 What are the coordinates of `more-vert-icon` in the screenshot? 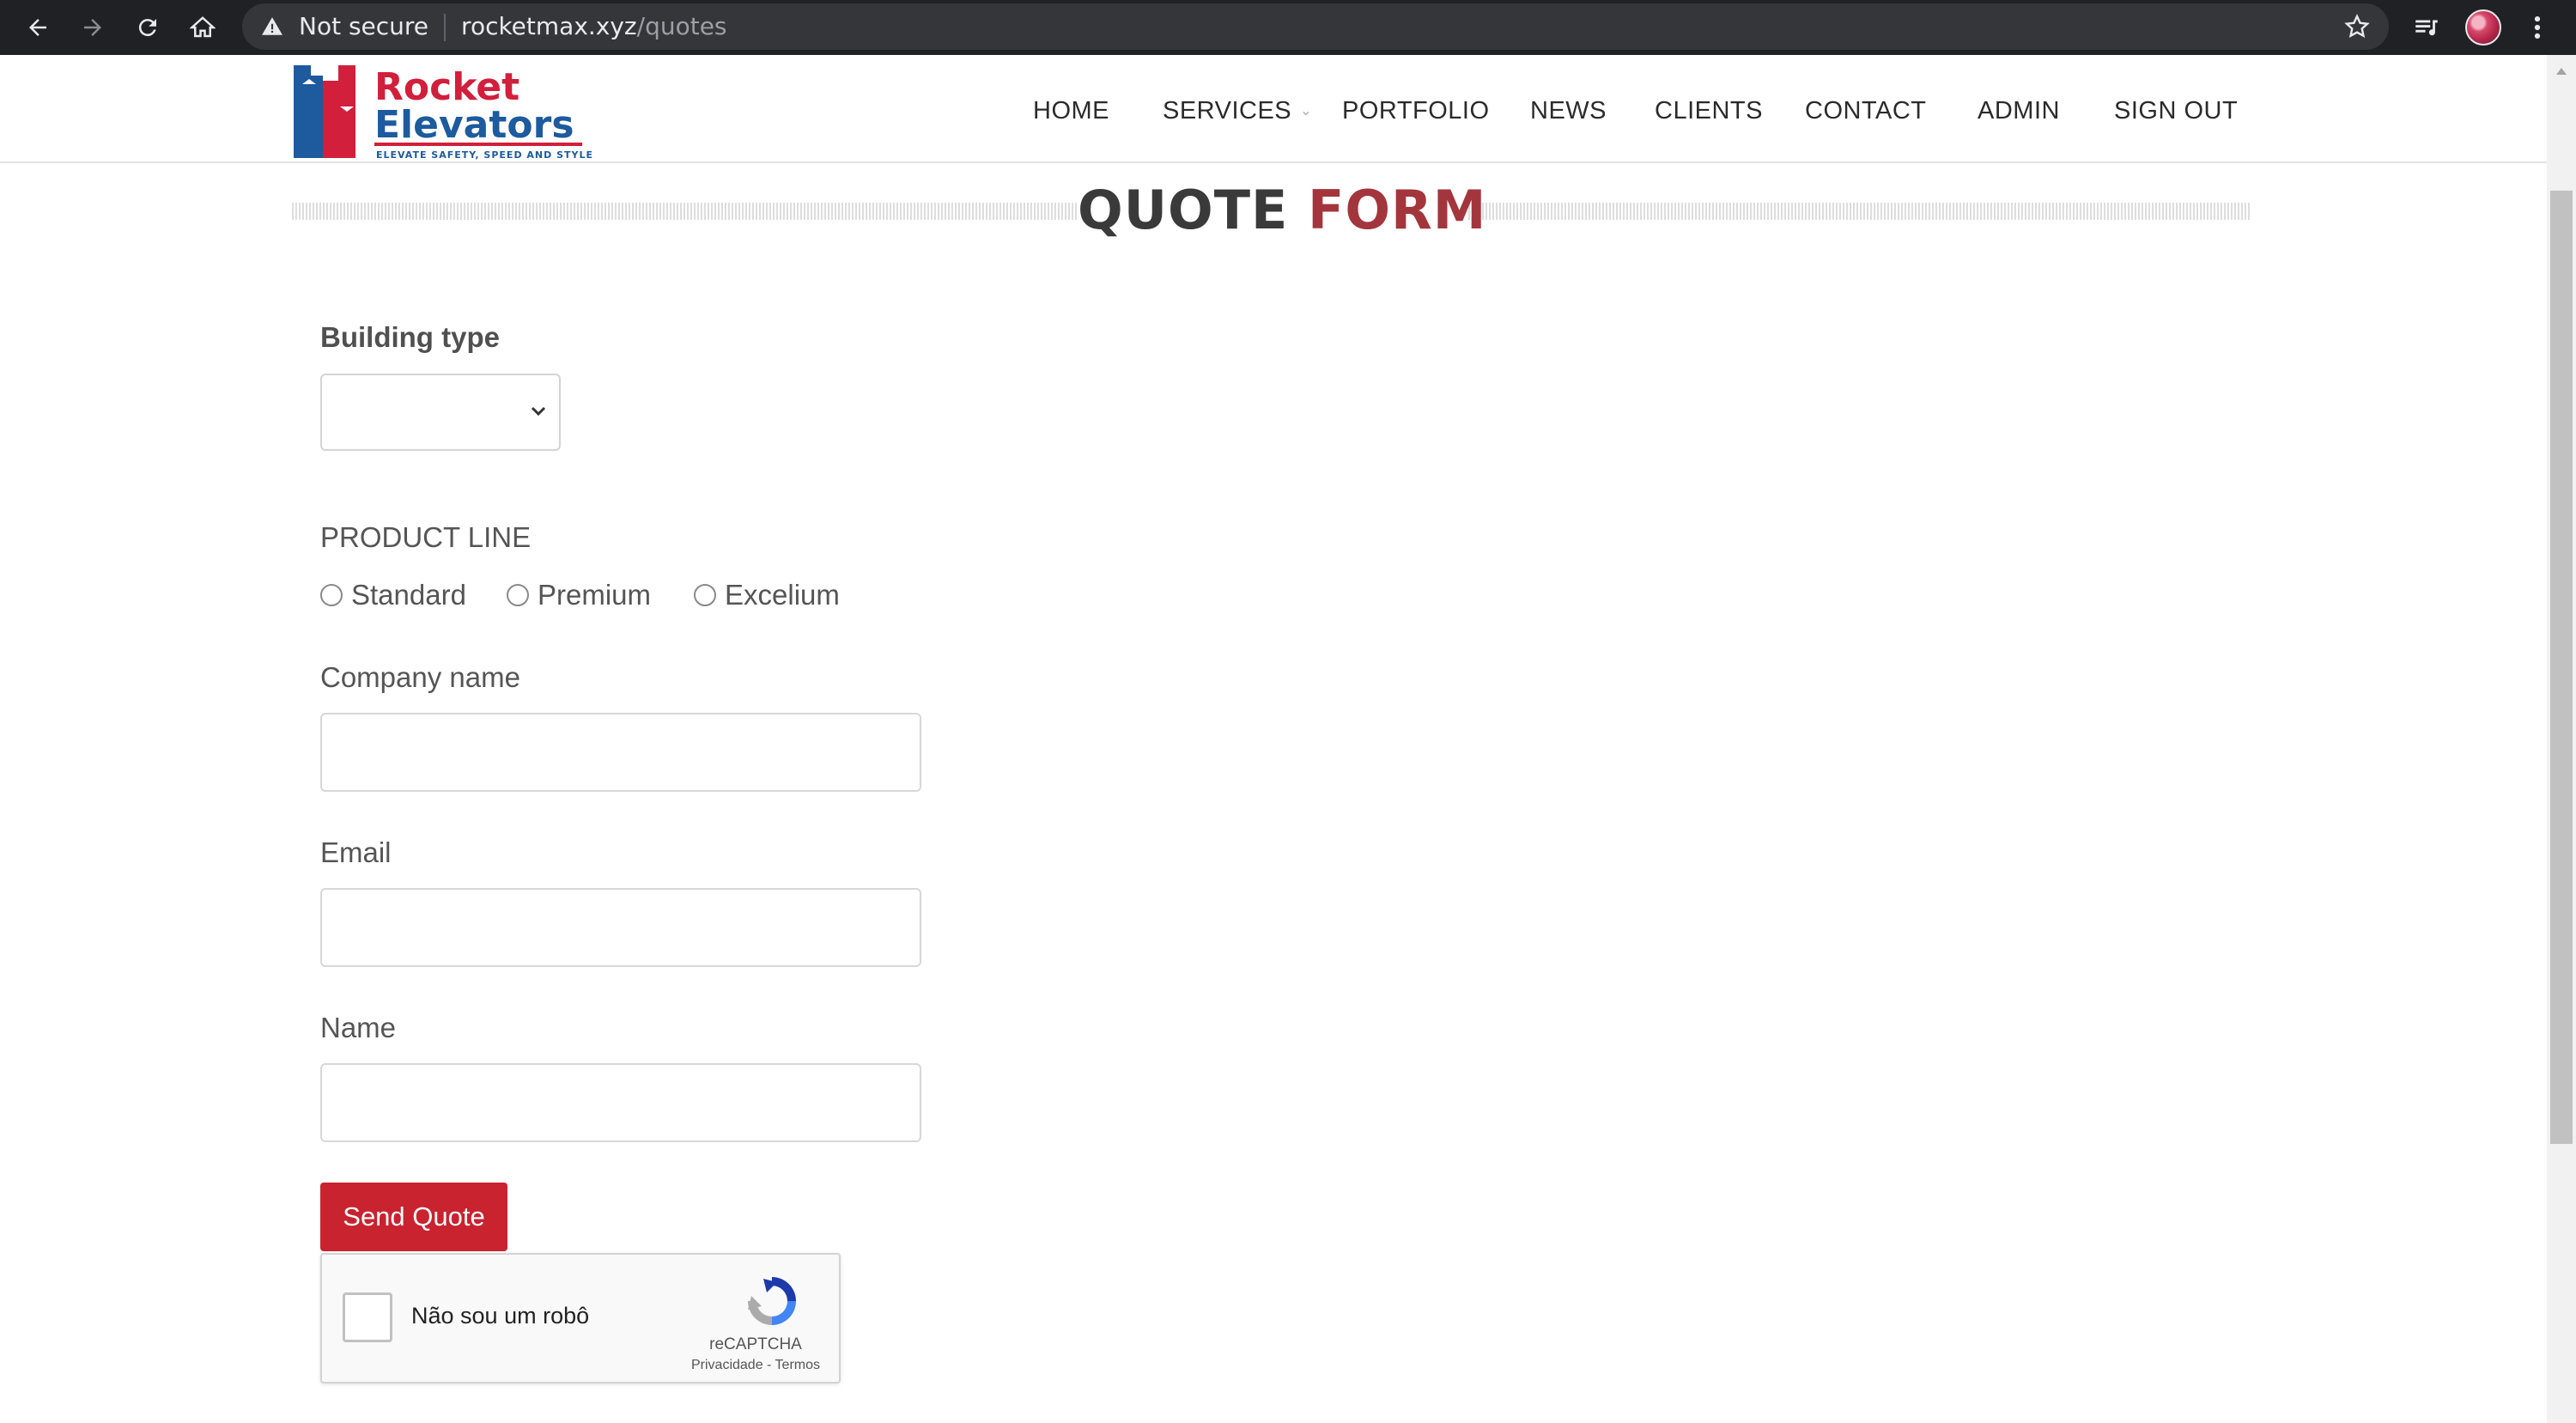 It's located at (2537, 27).